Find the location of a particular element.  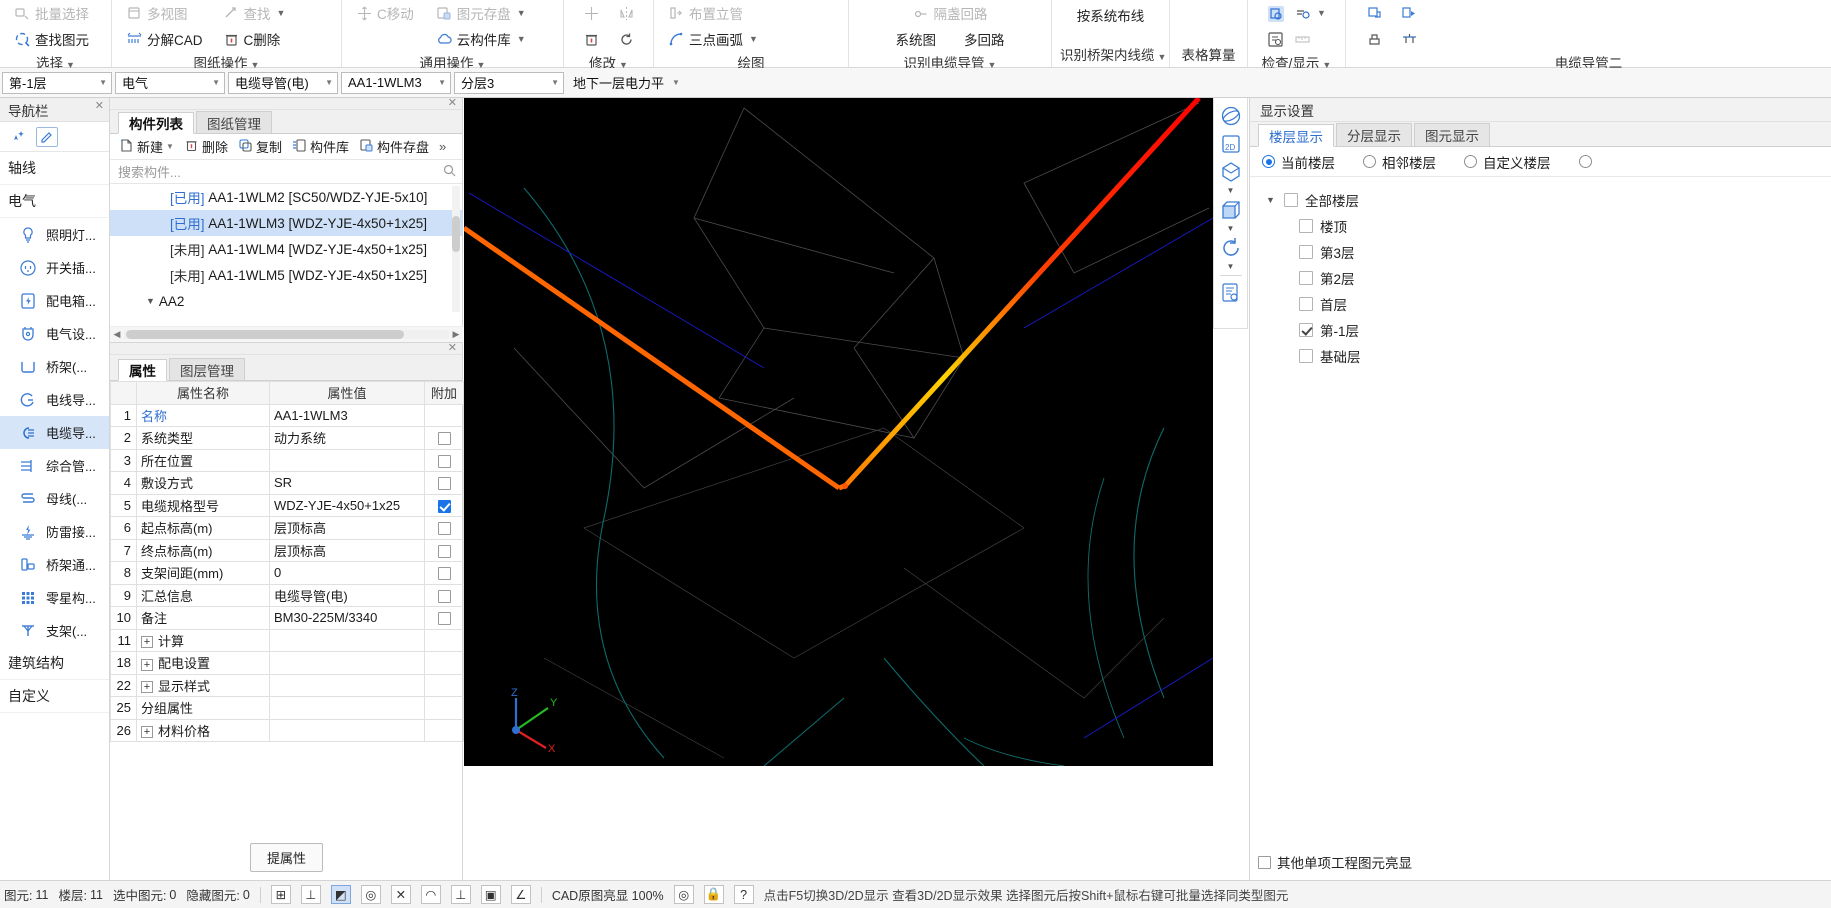

tab-component-list: 构件列表 is located at coordinates (156, 123).